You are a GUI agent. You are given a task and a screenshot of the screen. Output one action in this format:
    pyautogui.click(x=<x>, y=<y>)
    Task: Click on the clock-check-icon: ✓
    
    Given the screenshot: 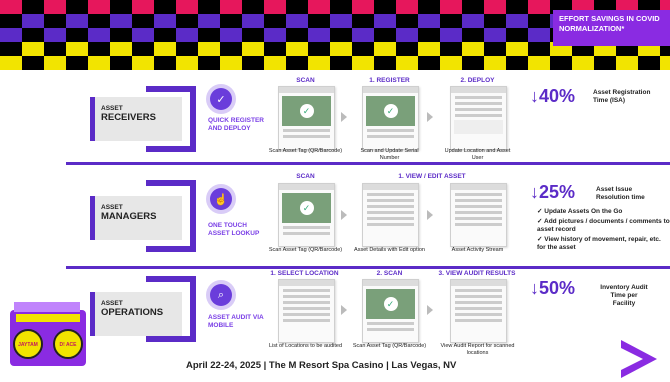 What is the action you would take?
    pyautogui.click(x=221, y=99)
    